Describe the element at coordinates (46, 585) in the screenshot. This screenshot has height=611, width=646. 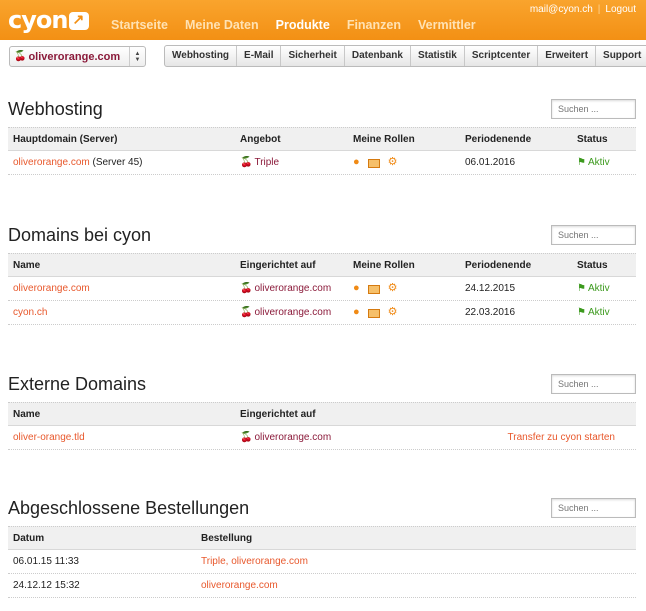
I see `order-date: 24.12.12 15:32` at that location.